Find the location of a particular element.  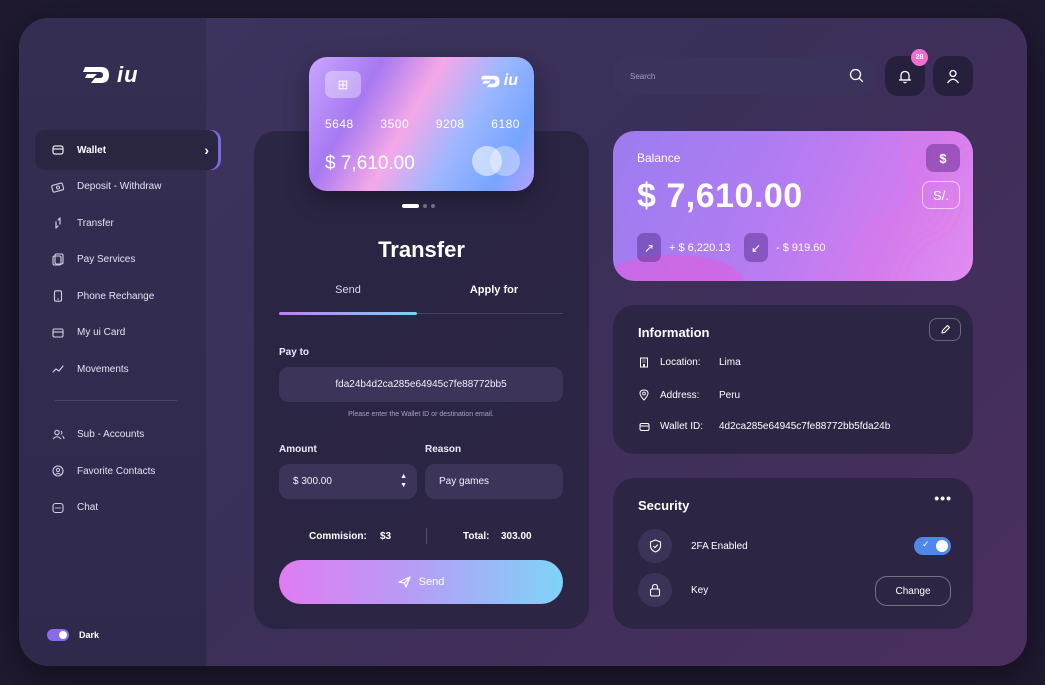

info-row-location: Location: Lima is located at coordinates (689, 362).